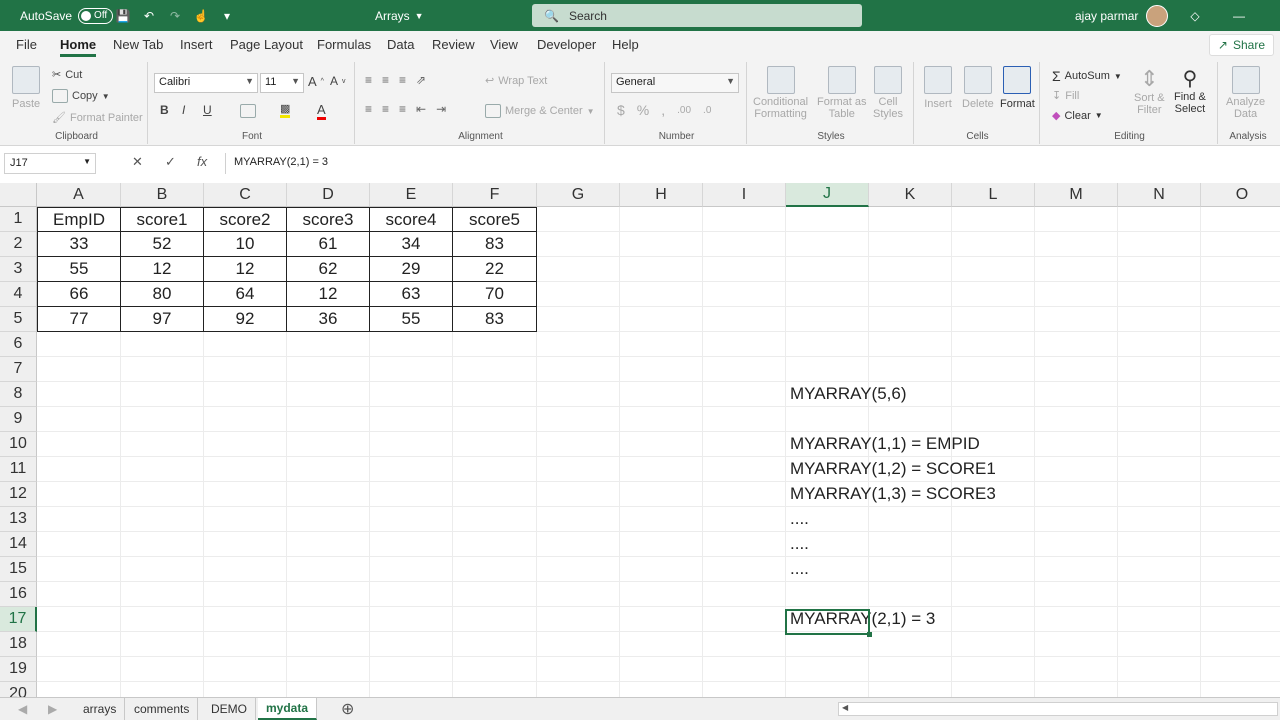 The height and width of the screenshot is (720, 1280). I want to click on sheet-tab-arrays: arrays, so click(100, 709).